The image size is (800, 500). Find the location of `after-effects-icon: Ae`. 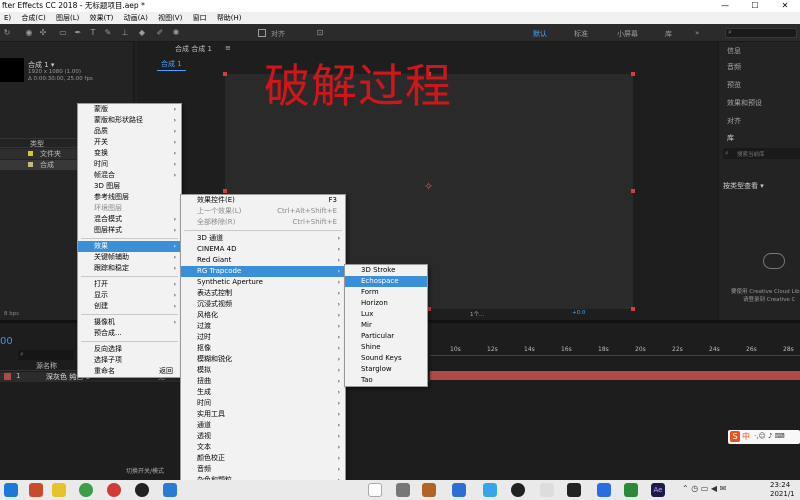

after-effects-icon: Ae is located at coordinates (658, 490).